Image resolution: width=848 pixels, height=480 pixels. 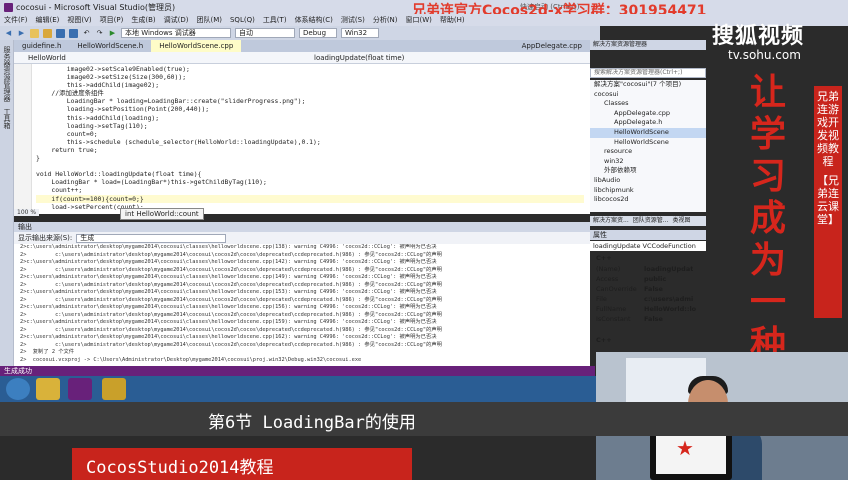 I want to click on menu-file: 文件(F), so click(x=16, y=20).